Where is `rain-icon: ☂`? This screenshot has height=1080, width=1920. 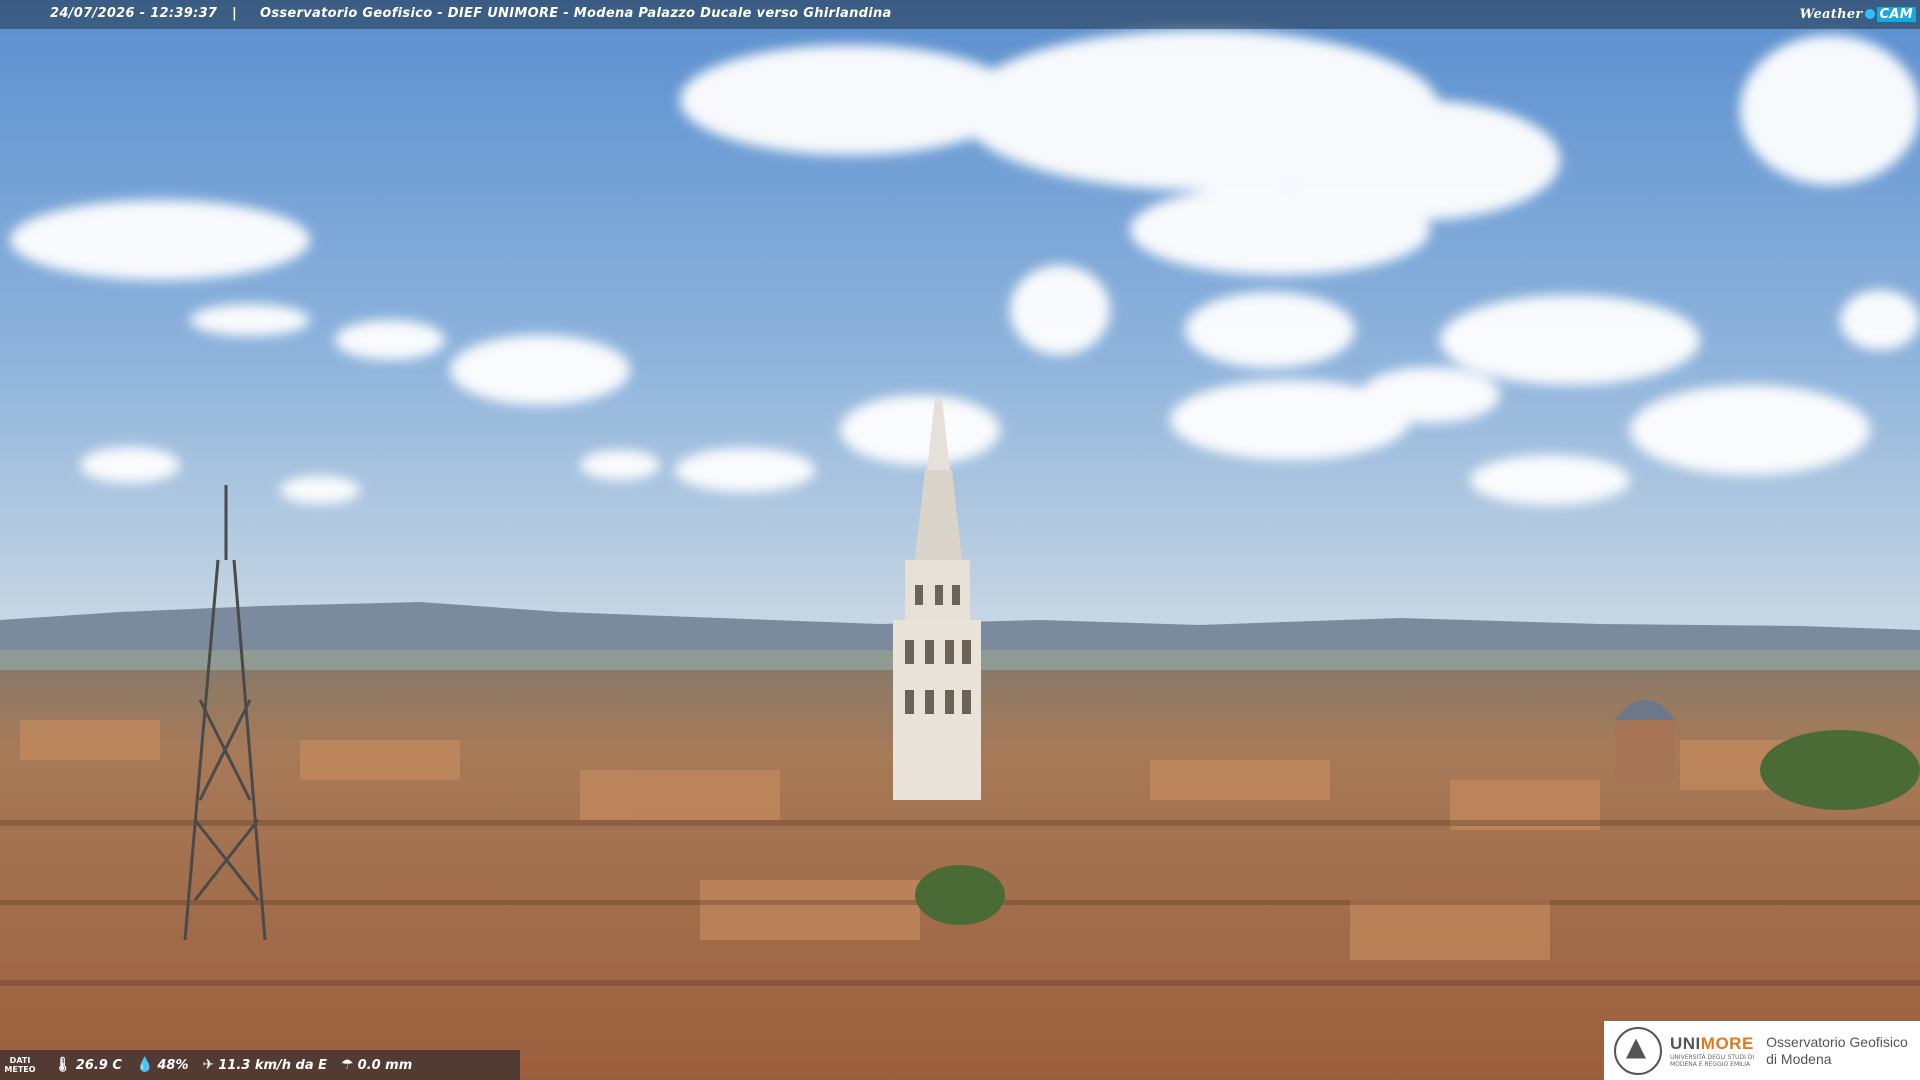 rain-icon: ☂ is located at coordinates (347, 1065).